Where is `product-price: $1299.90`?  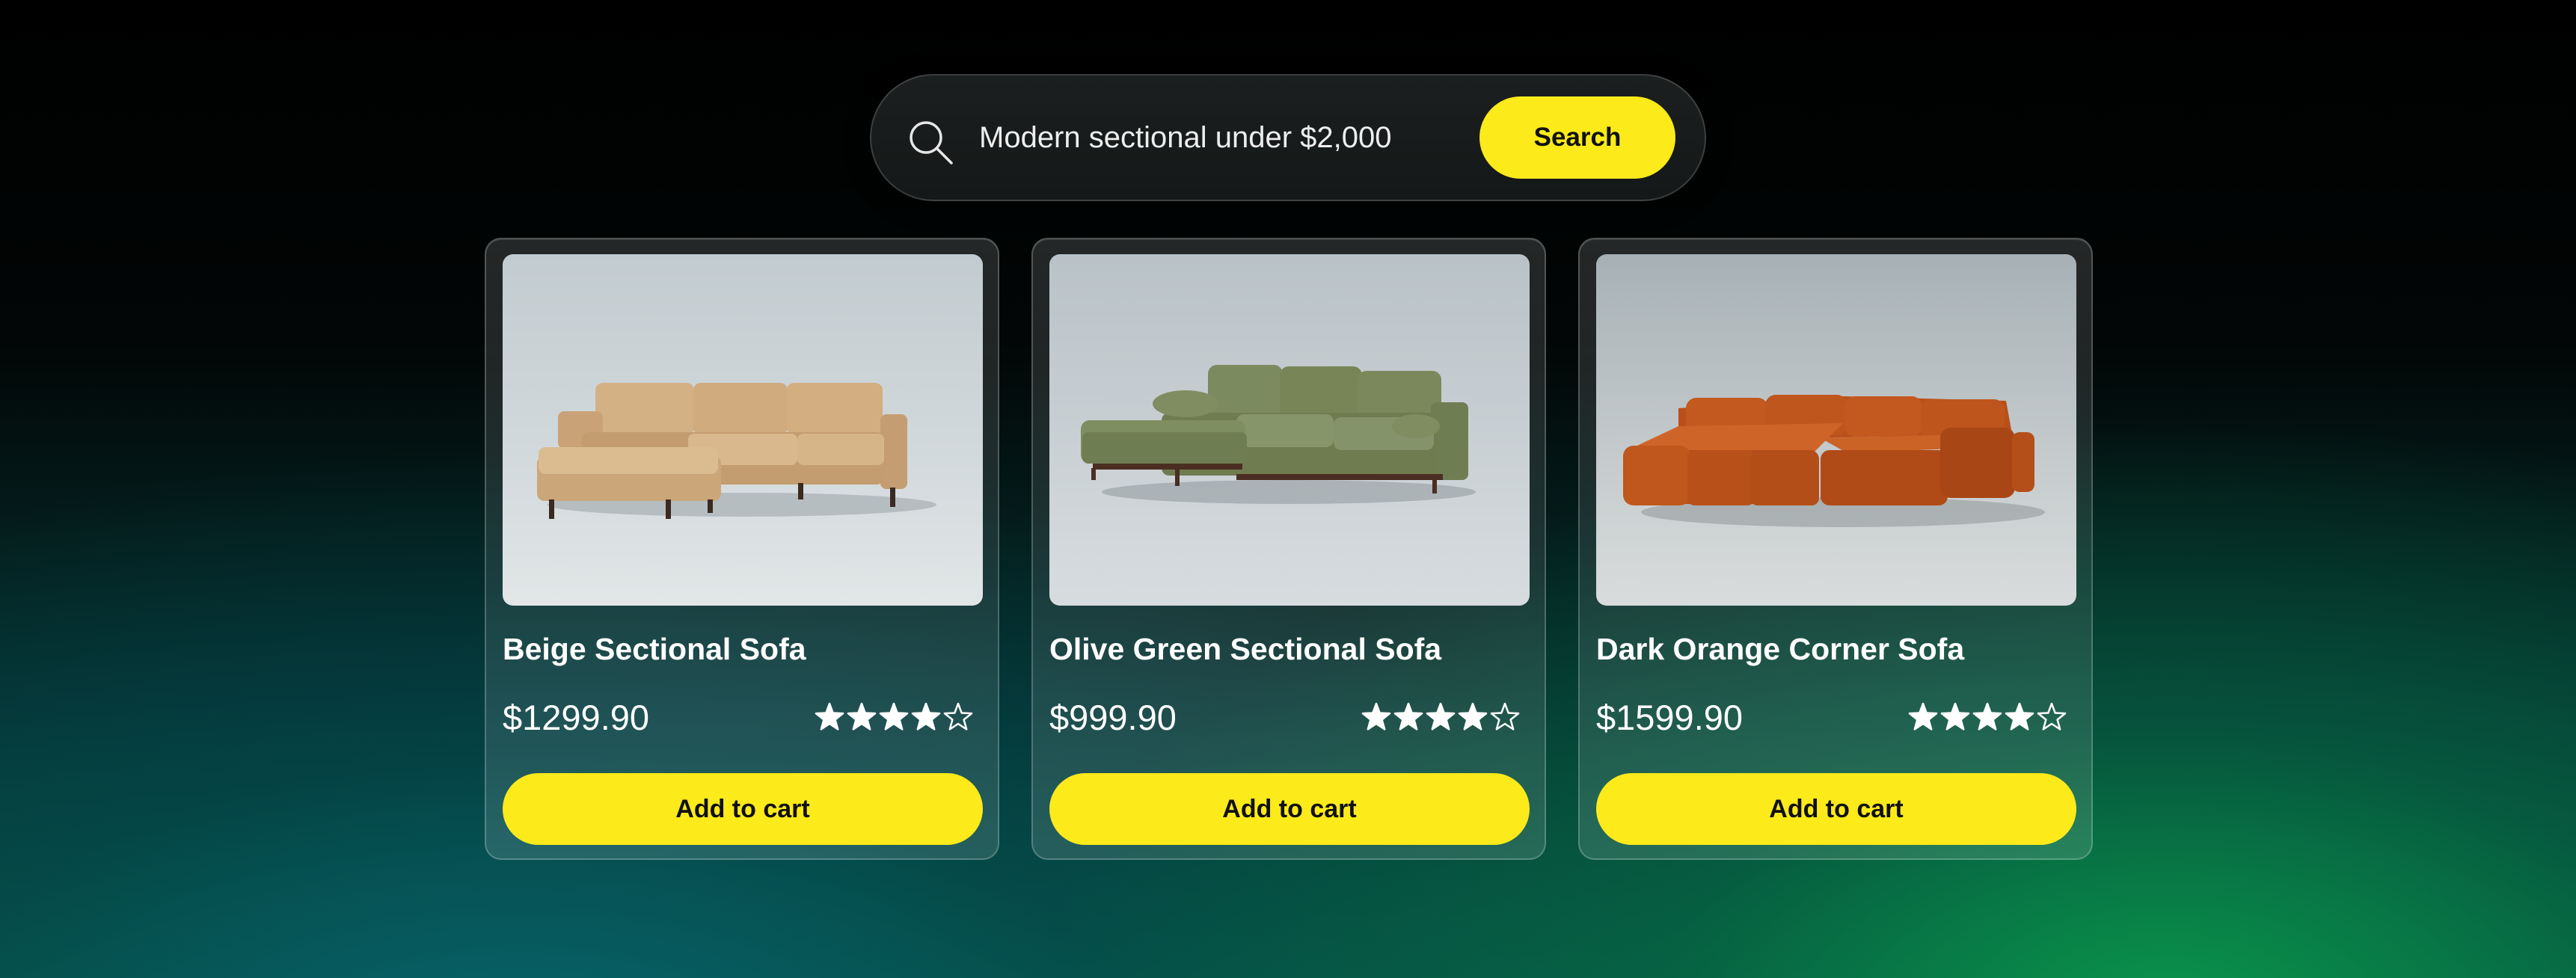
product-price: $1299.90 is located at coordinates (576, 717).